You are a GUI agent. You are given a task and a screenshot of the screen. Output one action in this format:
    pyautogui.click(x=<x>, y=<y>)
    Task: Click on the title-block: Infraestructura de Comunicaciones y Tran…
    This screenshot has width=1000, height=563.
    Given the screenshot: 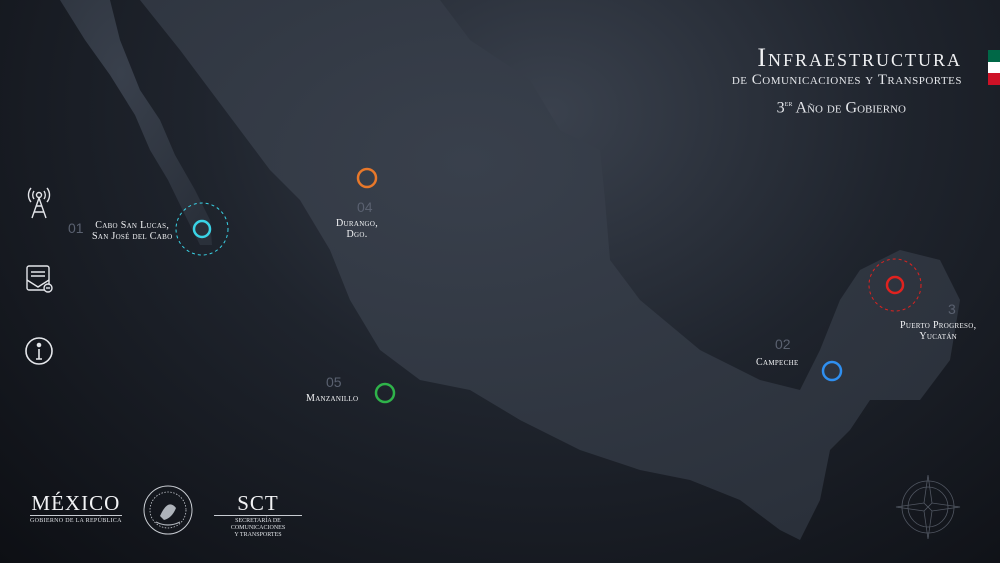 What is the action you would take?
    pyautogui.click(x=847, y=80)
    